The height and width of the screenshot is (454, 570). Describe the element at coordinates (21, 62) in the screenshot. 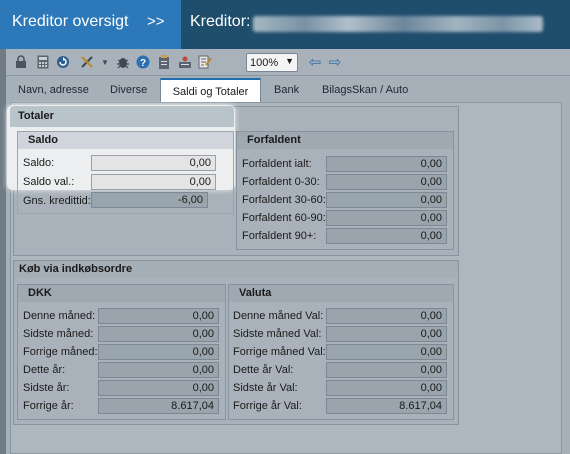

I see `lock-icon` at that location.